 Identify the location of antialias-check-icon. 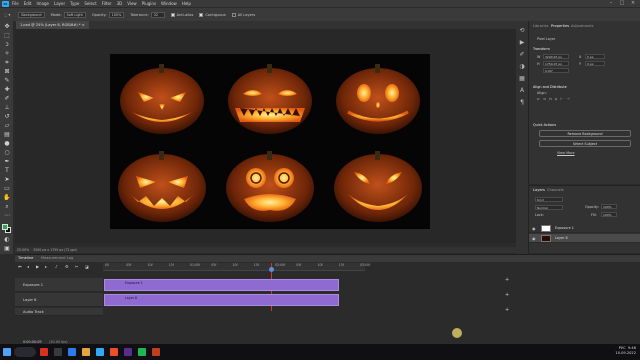
(172, 14).